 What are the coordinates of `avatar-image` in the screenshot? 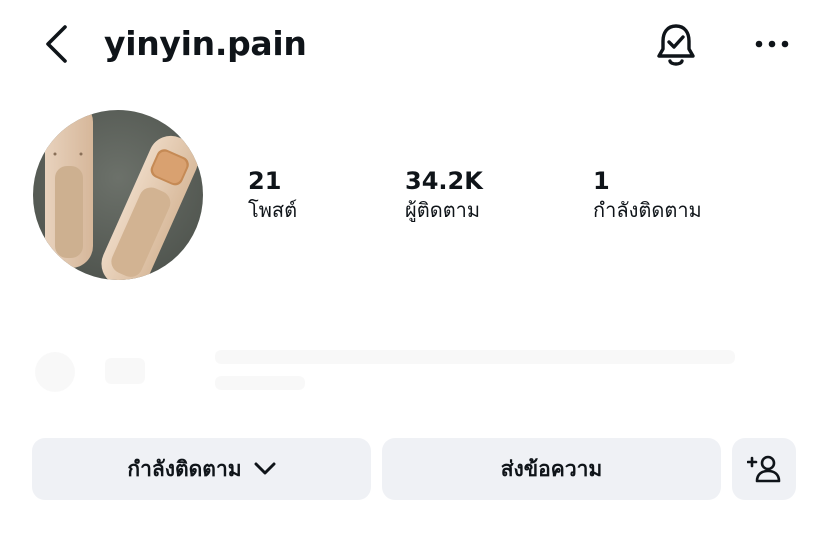 It's located at (118, 195).